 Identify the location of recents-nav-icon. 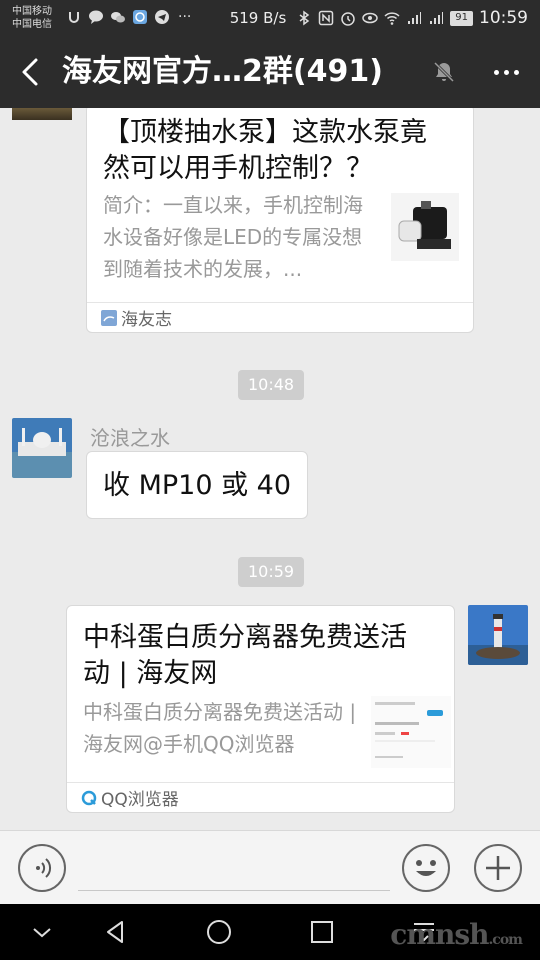
(322, 932).